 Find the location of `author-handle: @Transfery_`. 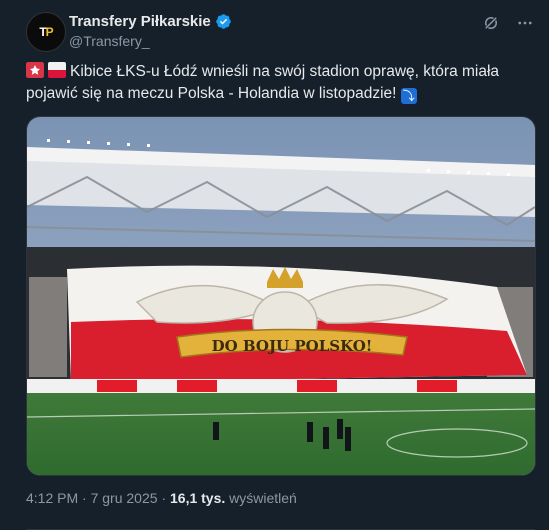

author-handle: @Transfery_ is located at coordinates (109, 41).